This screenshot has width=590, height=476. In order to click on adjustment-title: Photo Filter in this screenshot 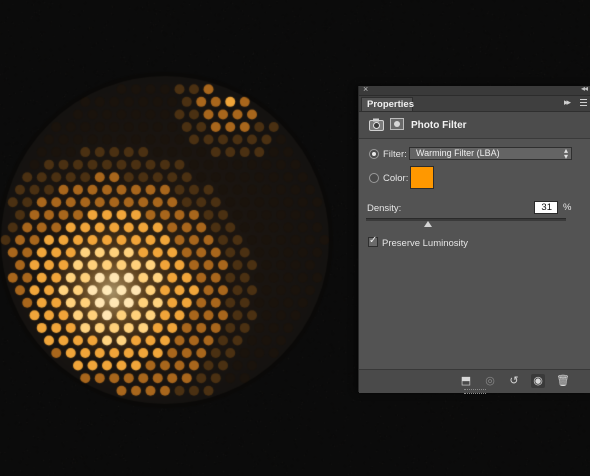, I will do `click(439, 125)`.